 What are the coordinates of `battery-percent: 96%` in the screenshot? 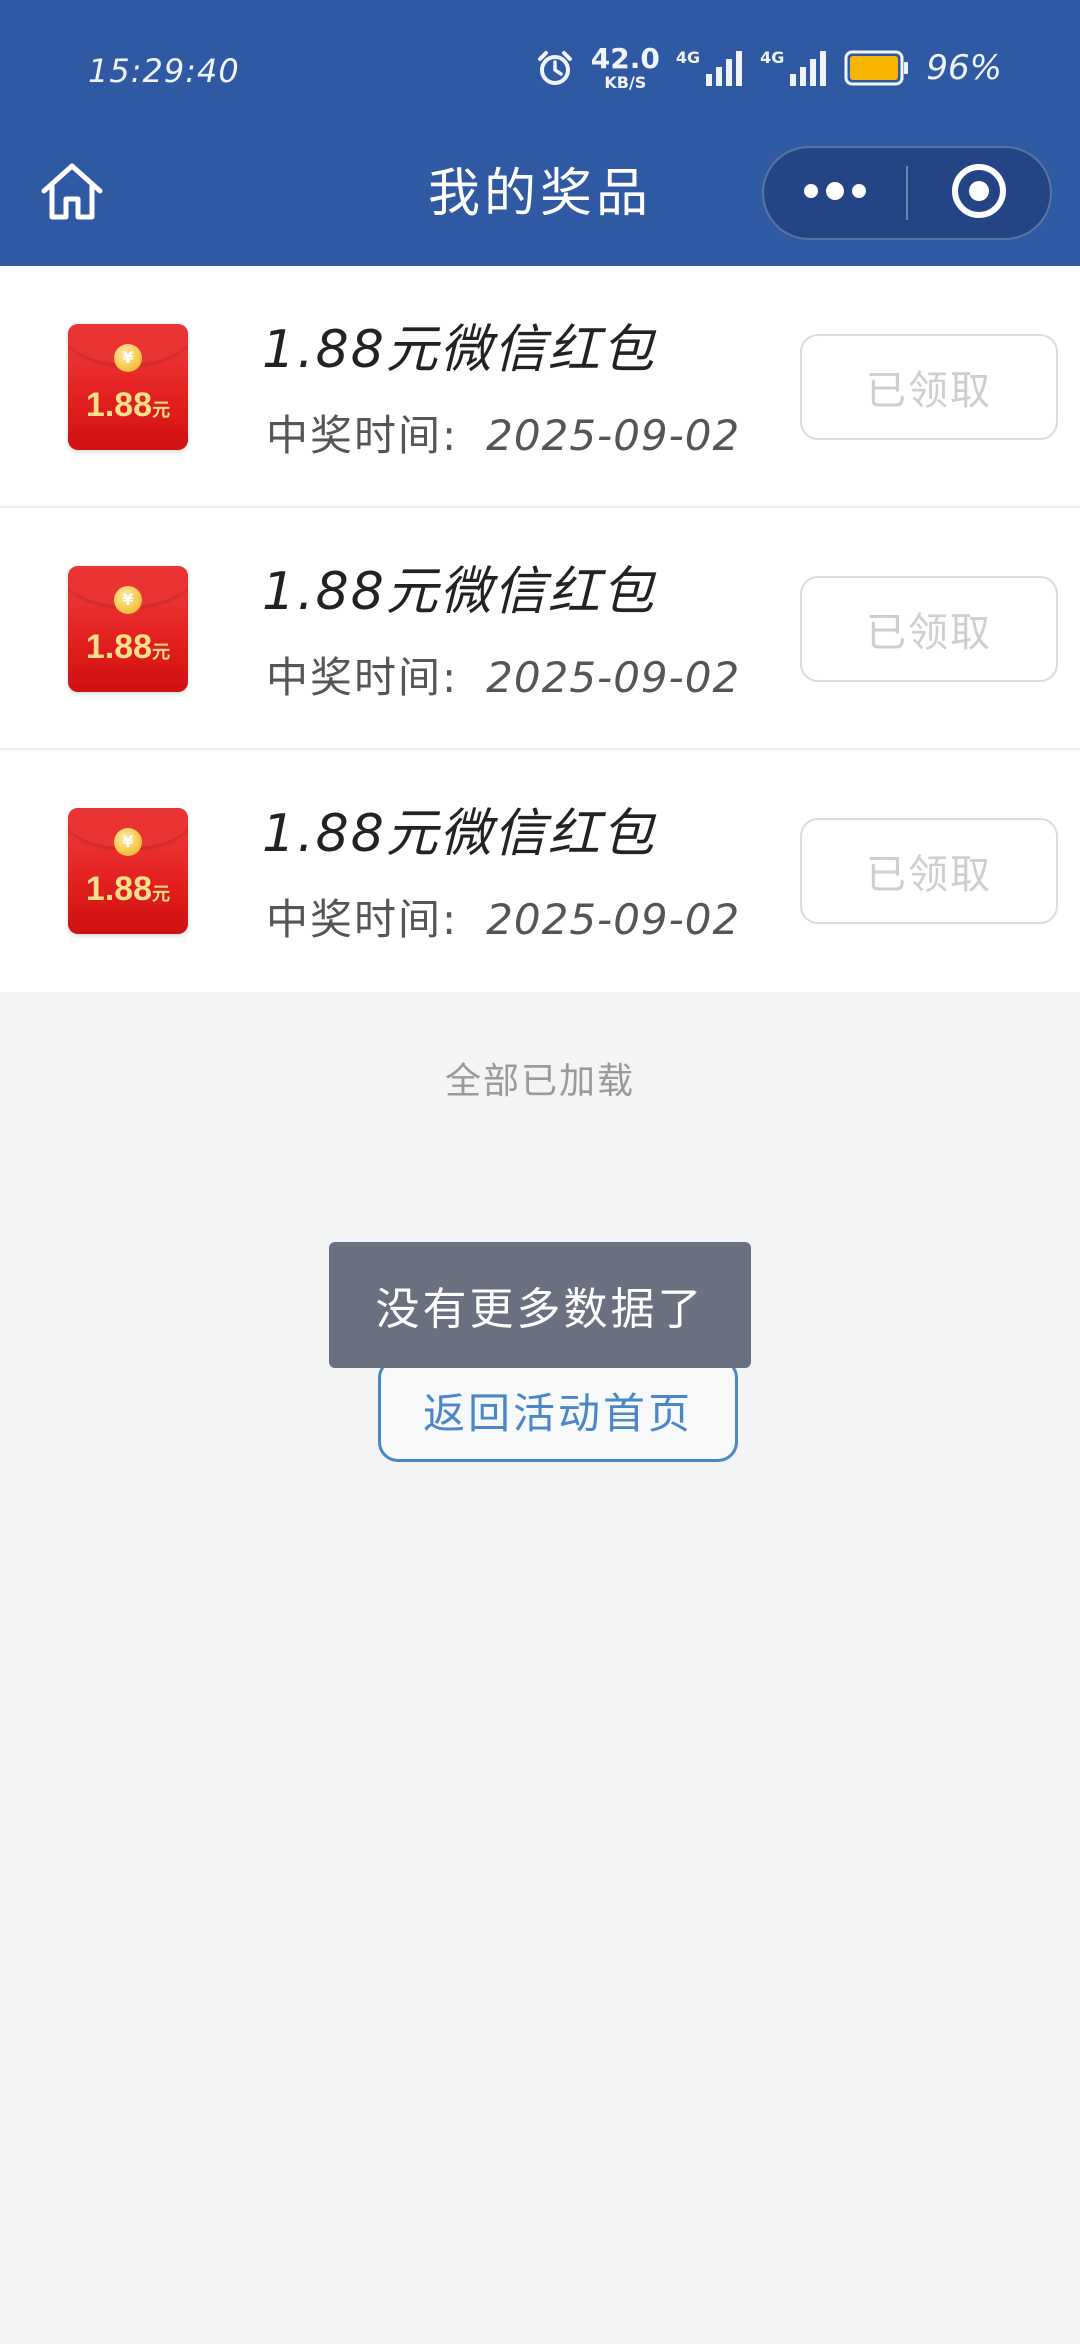 It's located at (964, 68).